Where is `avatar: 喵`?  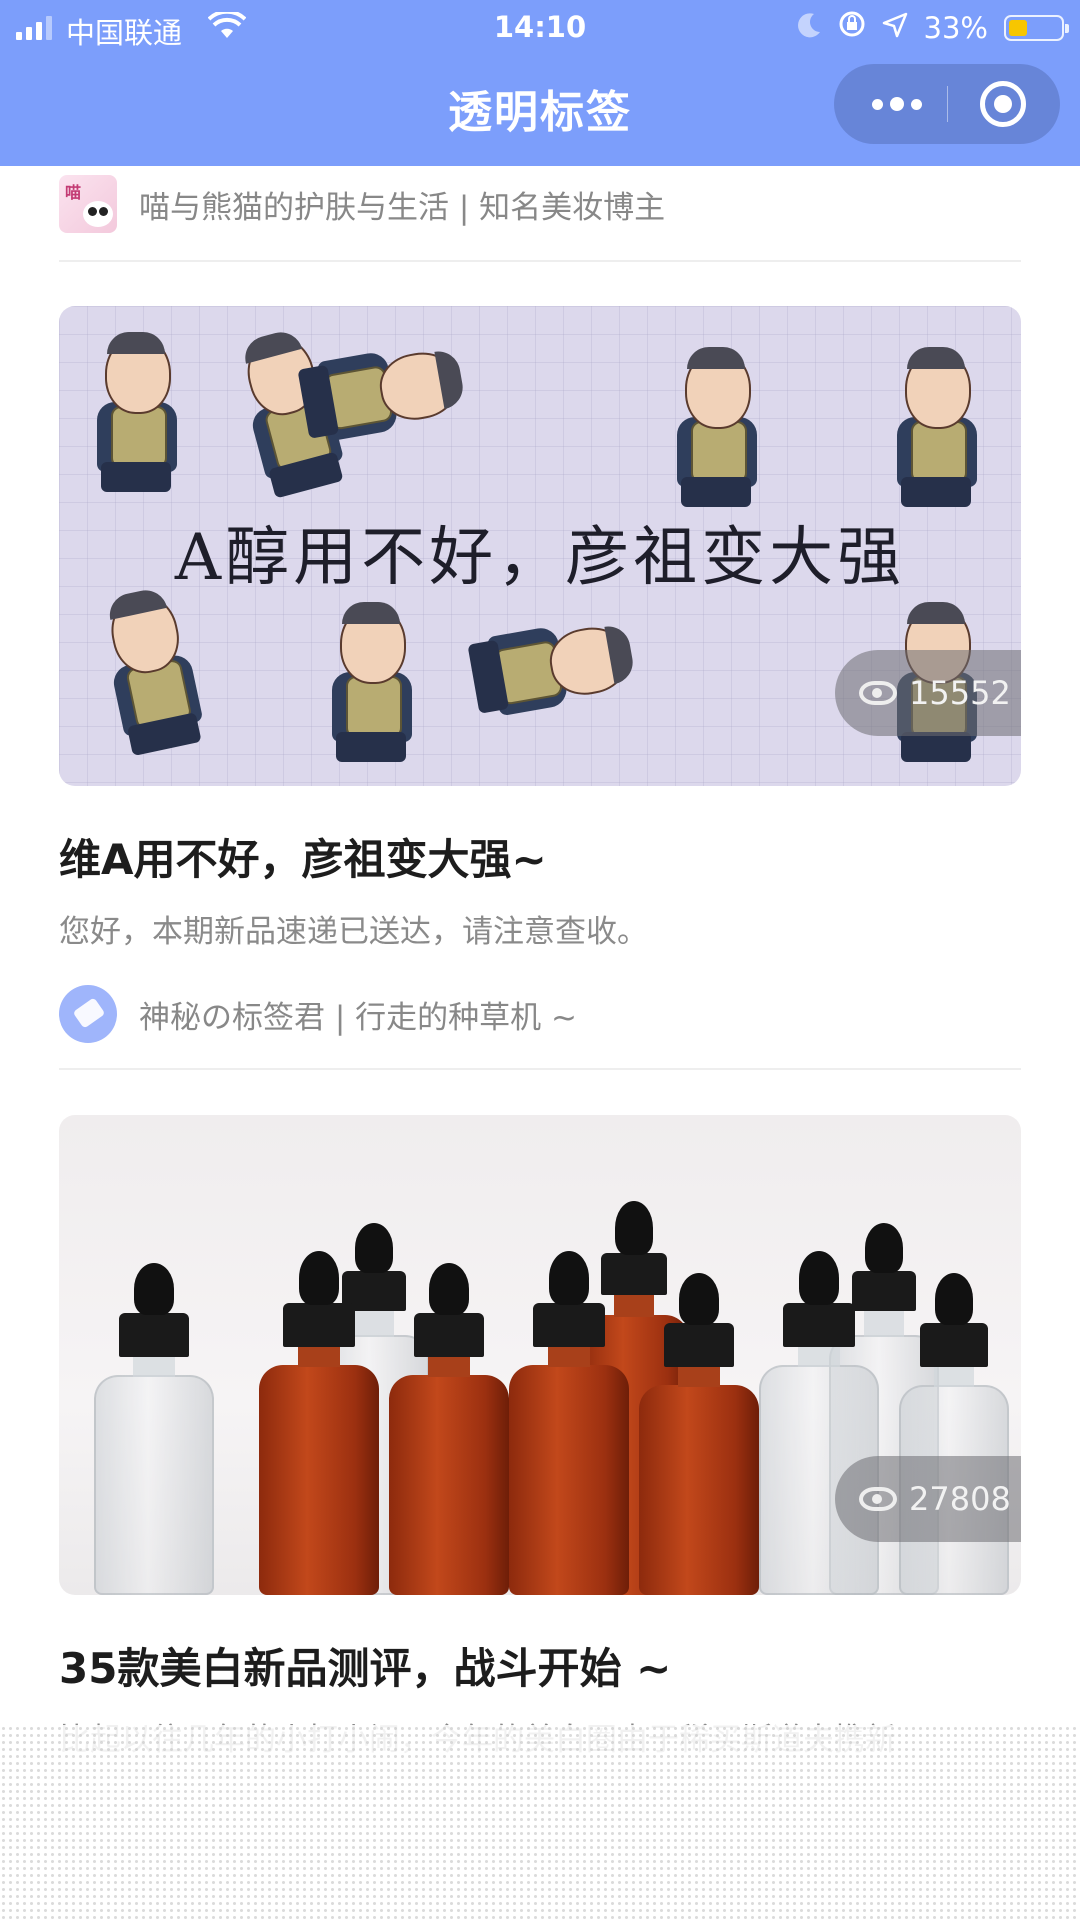
avatar: 喵 is located at coordinates (88, 204).